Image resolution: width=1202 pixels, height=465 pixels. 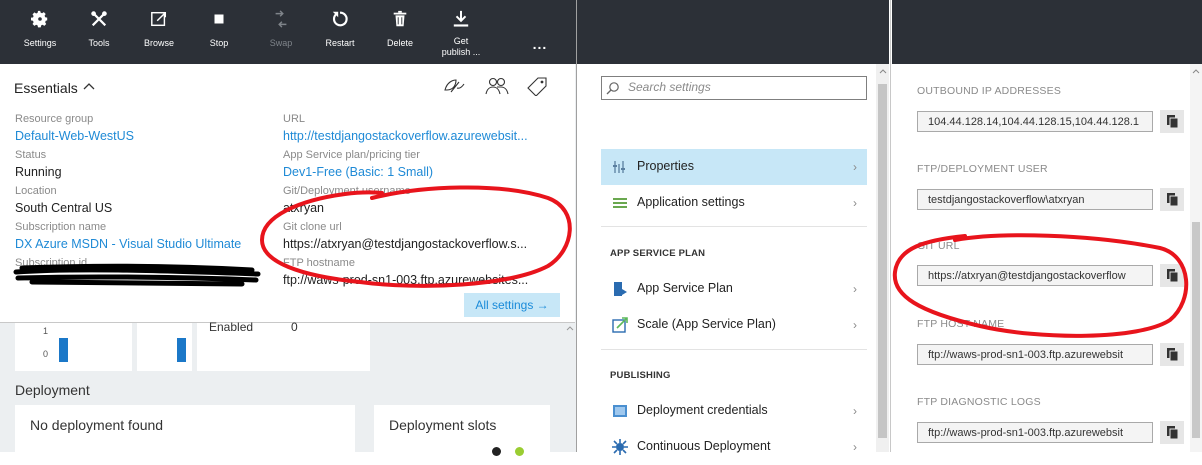 What do you see at coordinates (281, 19) in the screenshot?
I see `swap-icon` at bounding box center [281, 19].